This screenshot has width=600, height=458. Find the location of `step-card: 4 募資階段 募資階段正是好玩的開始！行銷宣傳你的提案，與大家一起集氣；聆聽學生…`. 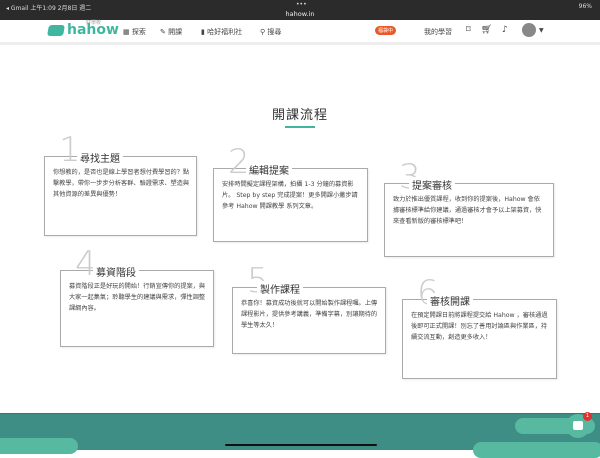

step-card: 4 募資階段 募資階段正是好玩的開始！行銷宣傳你的提案，與大家一起集氣；聆聽學生… is located at coordinates (137, 297).